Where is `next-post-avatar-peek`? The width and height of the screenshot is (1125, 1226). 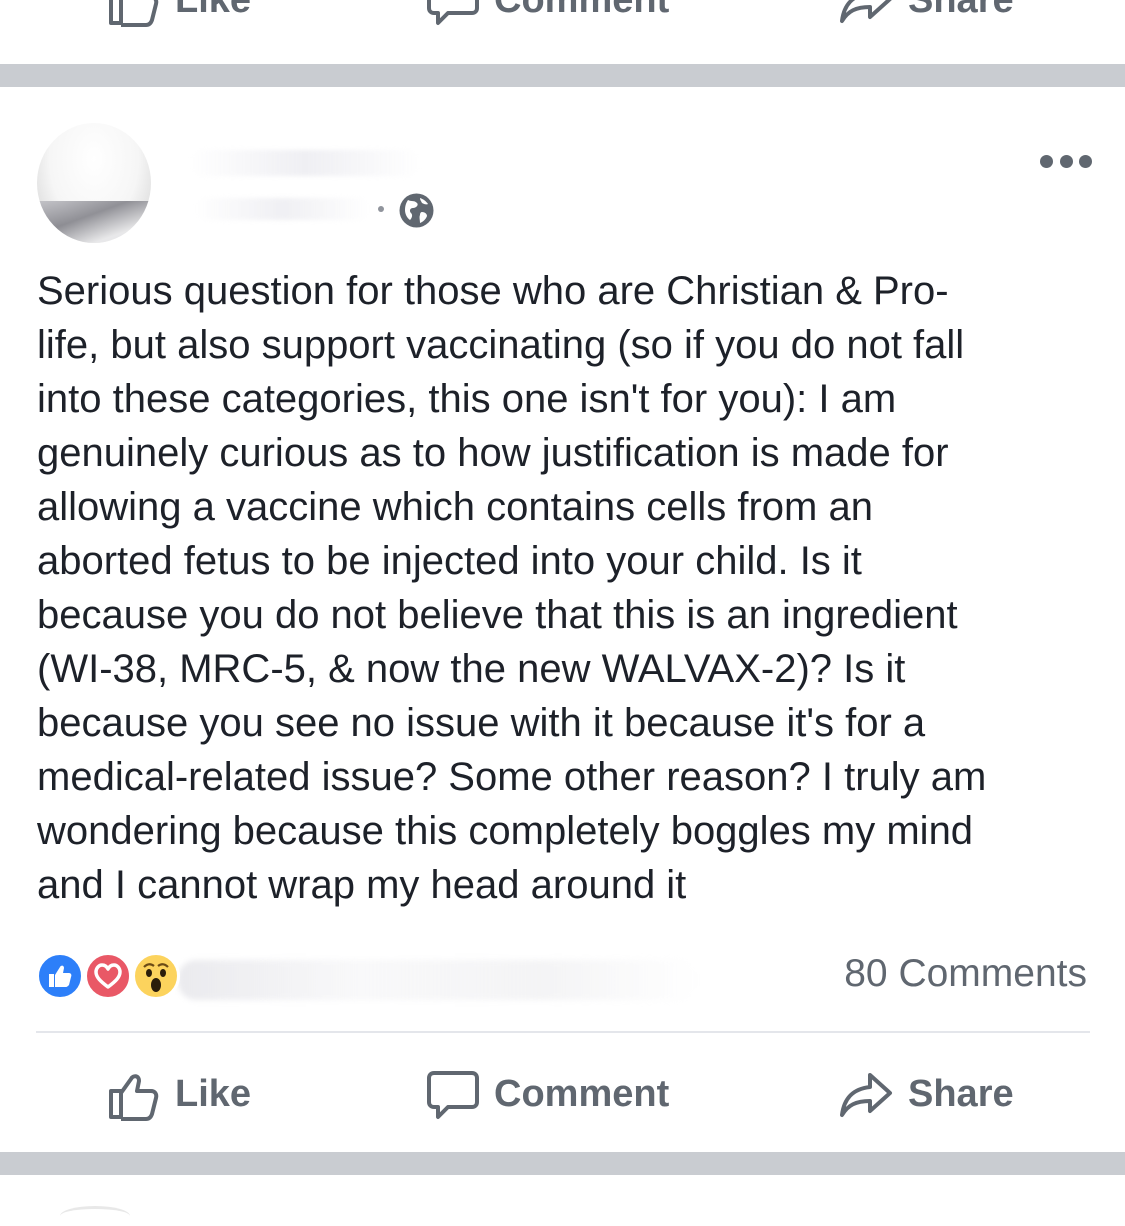
next-post-avatar-peek is located at coordinates (95, 1216).